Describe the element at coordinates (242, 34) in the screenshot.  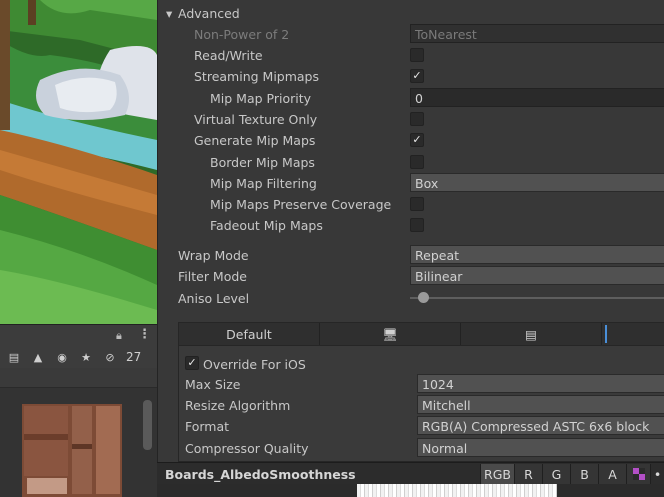
I see `non-power-of-2-label: Non-Power of 2` at that location.